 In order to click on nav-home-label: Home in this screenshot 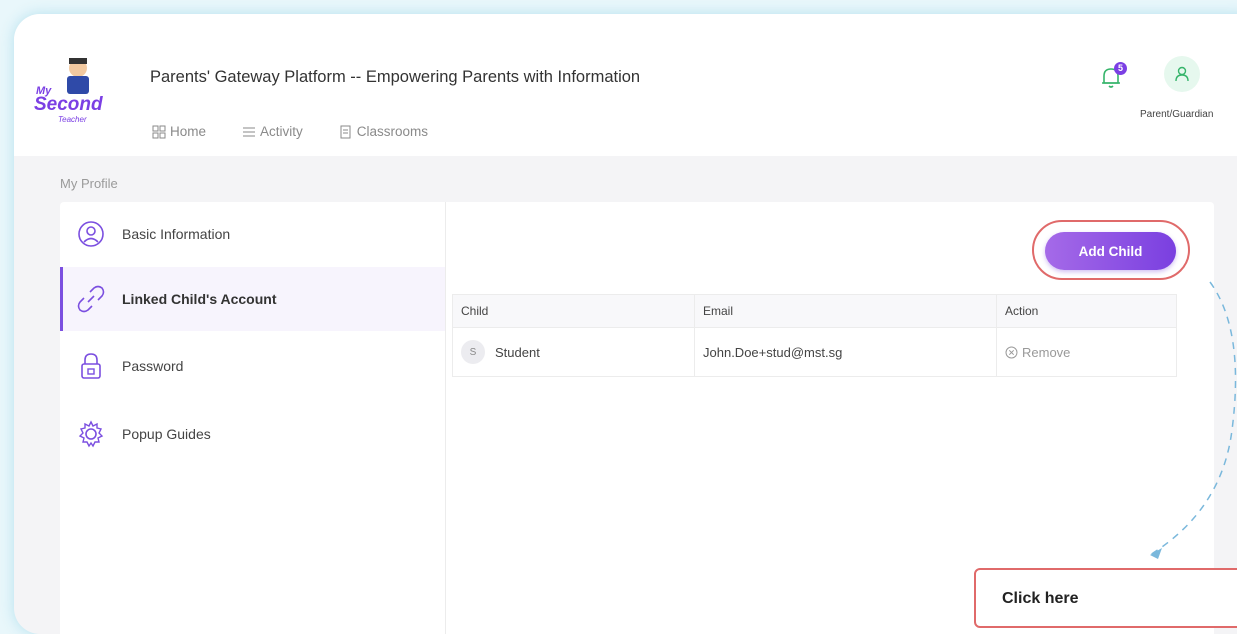, I will do `click(188, 131)`.